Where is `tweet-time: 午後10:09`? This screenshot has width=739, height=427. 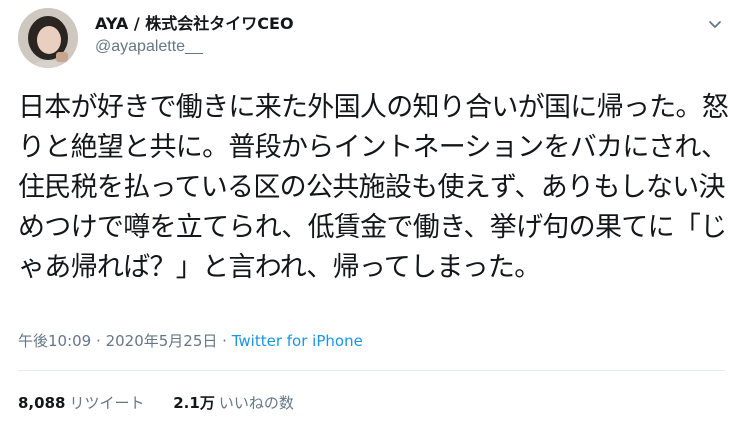
tweet-time: 午後10:09 is located at coordinates (54, 341).